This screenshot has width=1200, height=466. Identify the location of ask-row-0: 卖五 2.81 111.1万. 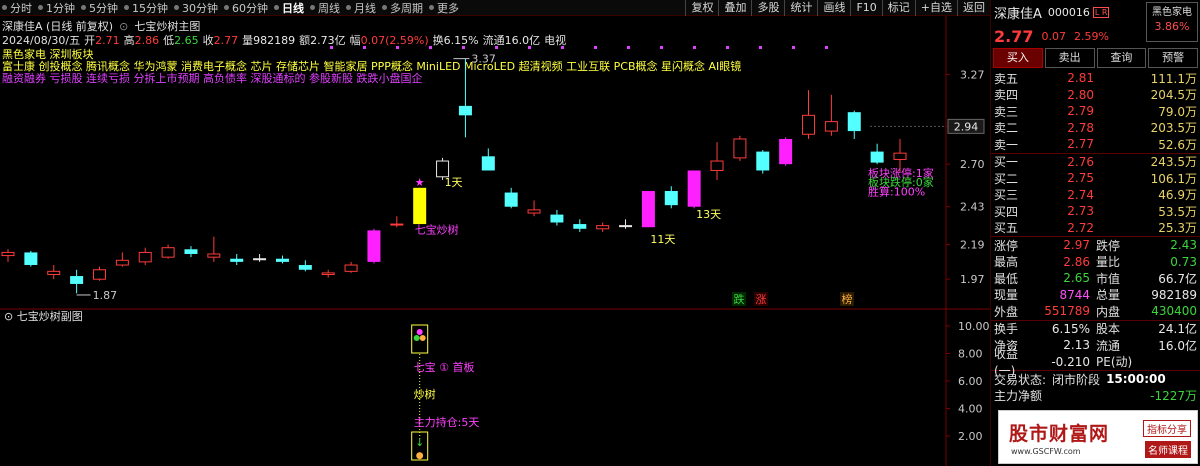
(1095, 78).